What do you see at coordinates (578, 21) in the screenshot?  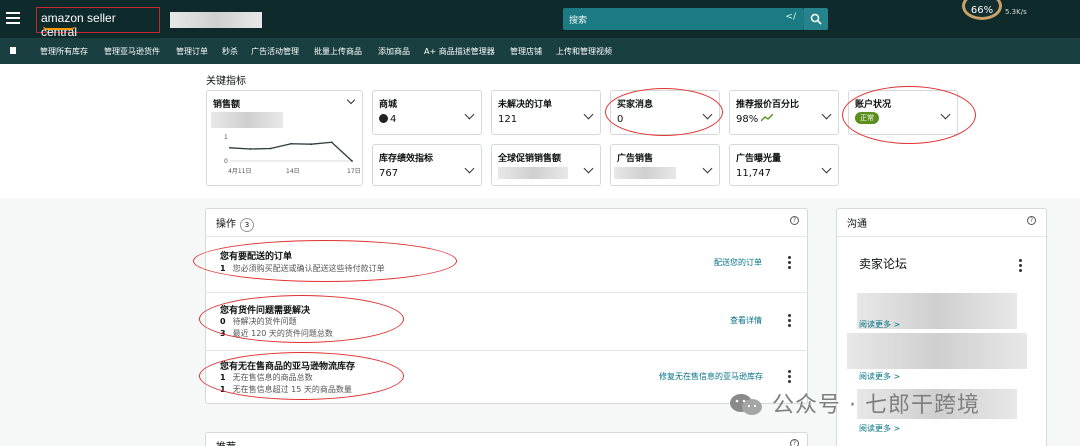 I see `search-placeholder: 搜索` at bounding box center [578, 21].